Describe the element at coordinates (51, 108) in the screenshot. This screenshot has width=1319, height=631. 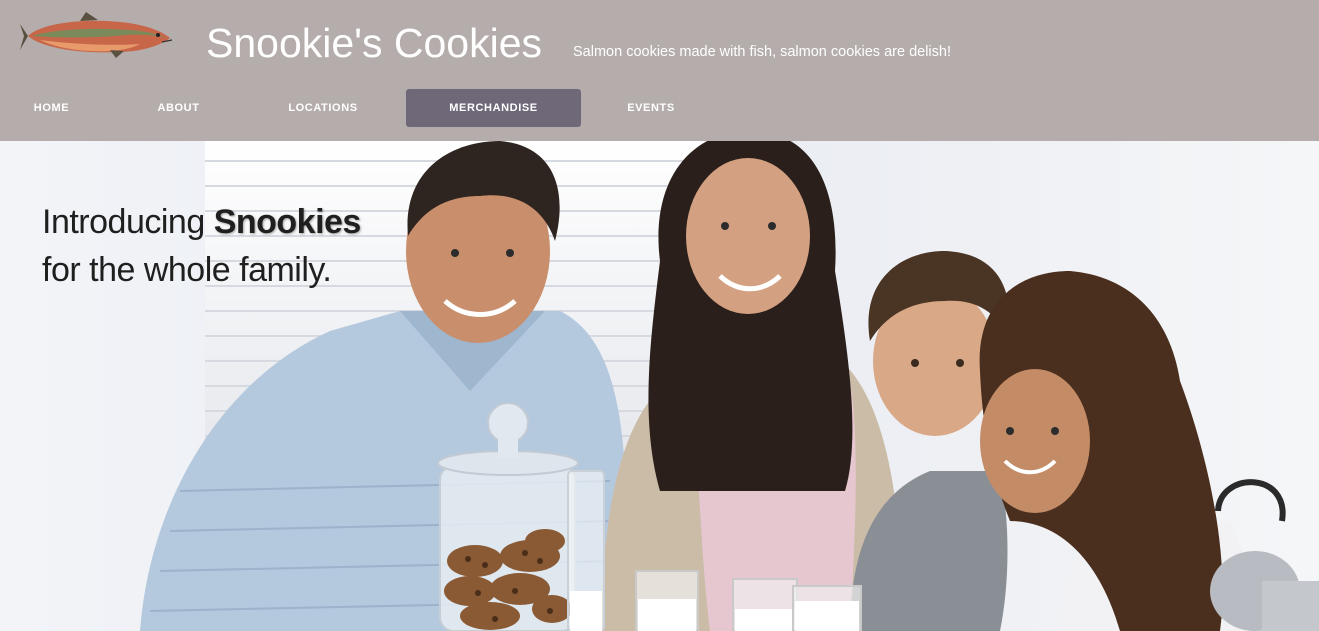
I see `nav-home: HOME` at that location.